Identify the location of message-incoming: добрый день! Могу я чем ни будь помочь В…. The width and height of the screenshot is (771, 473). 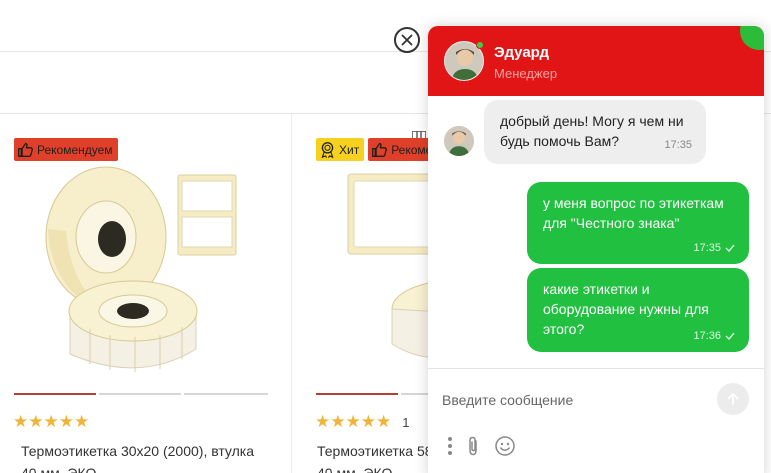
(595, 132).